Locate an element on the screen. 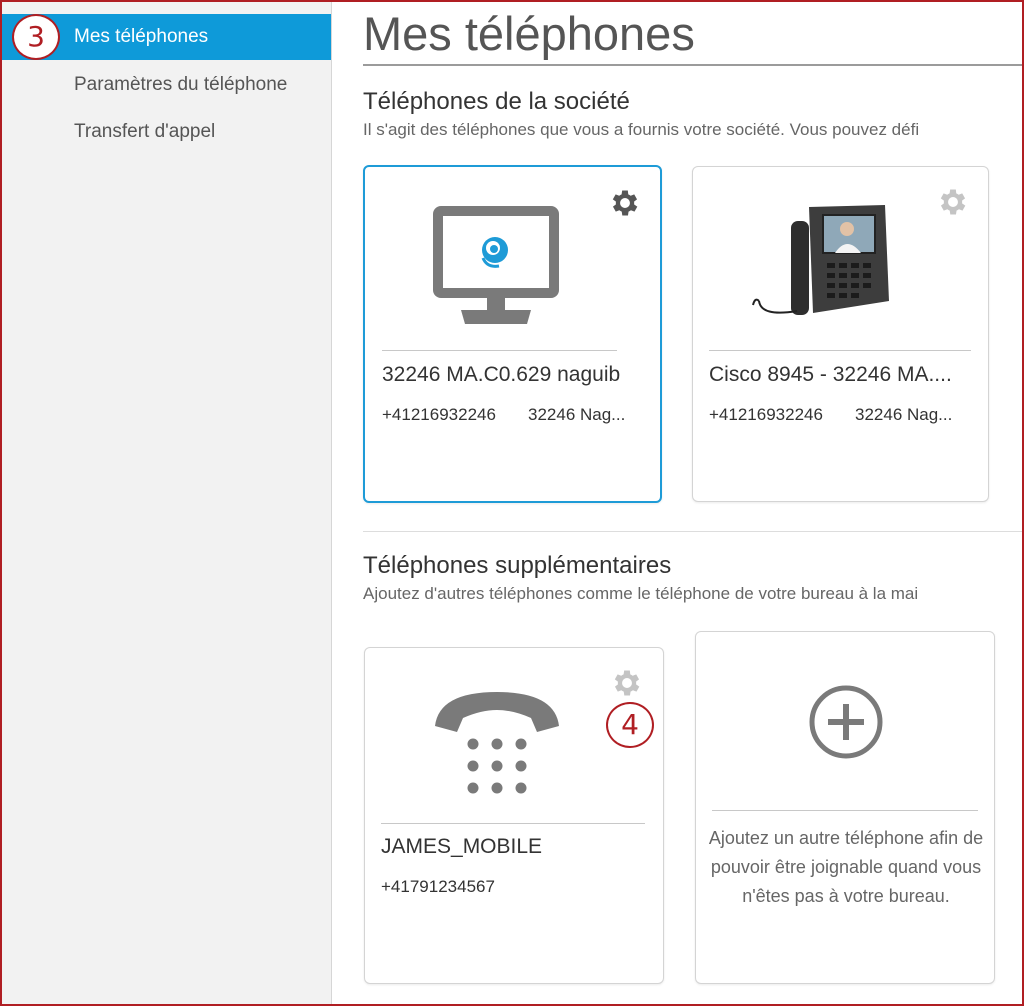 The image size is (1024, 1006). phone-number: +41791234567 is located at coordinates (438, 886).